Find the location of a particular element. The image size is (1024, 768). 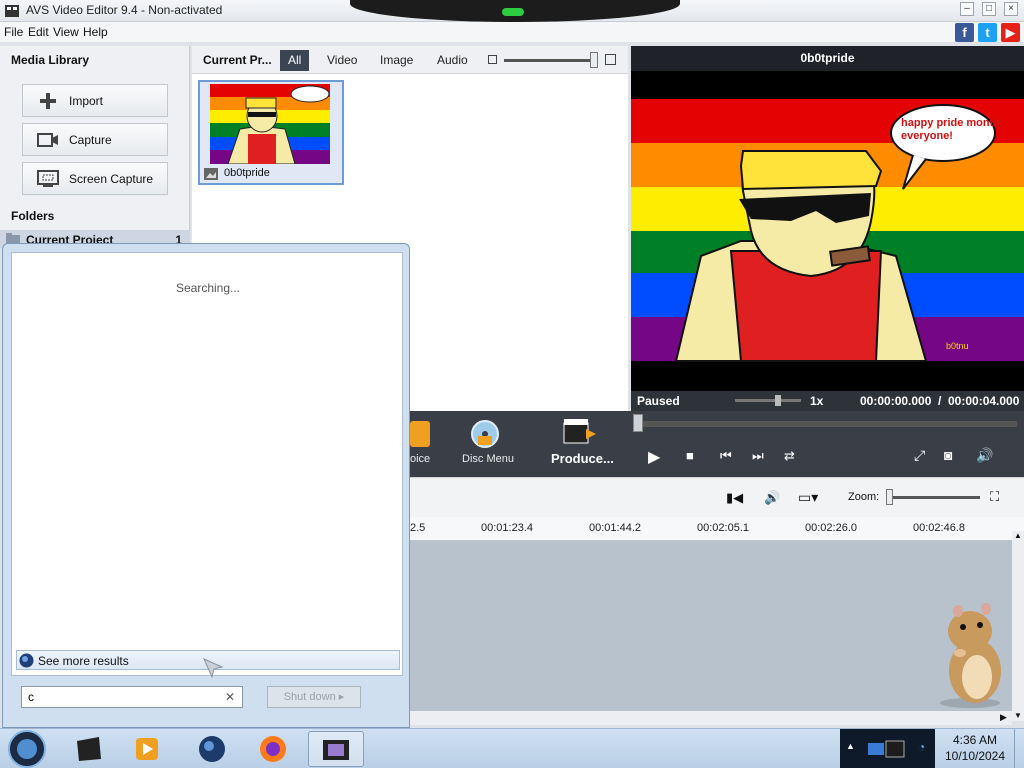

voice-label: oice is located at coordinates (420, 459).